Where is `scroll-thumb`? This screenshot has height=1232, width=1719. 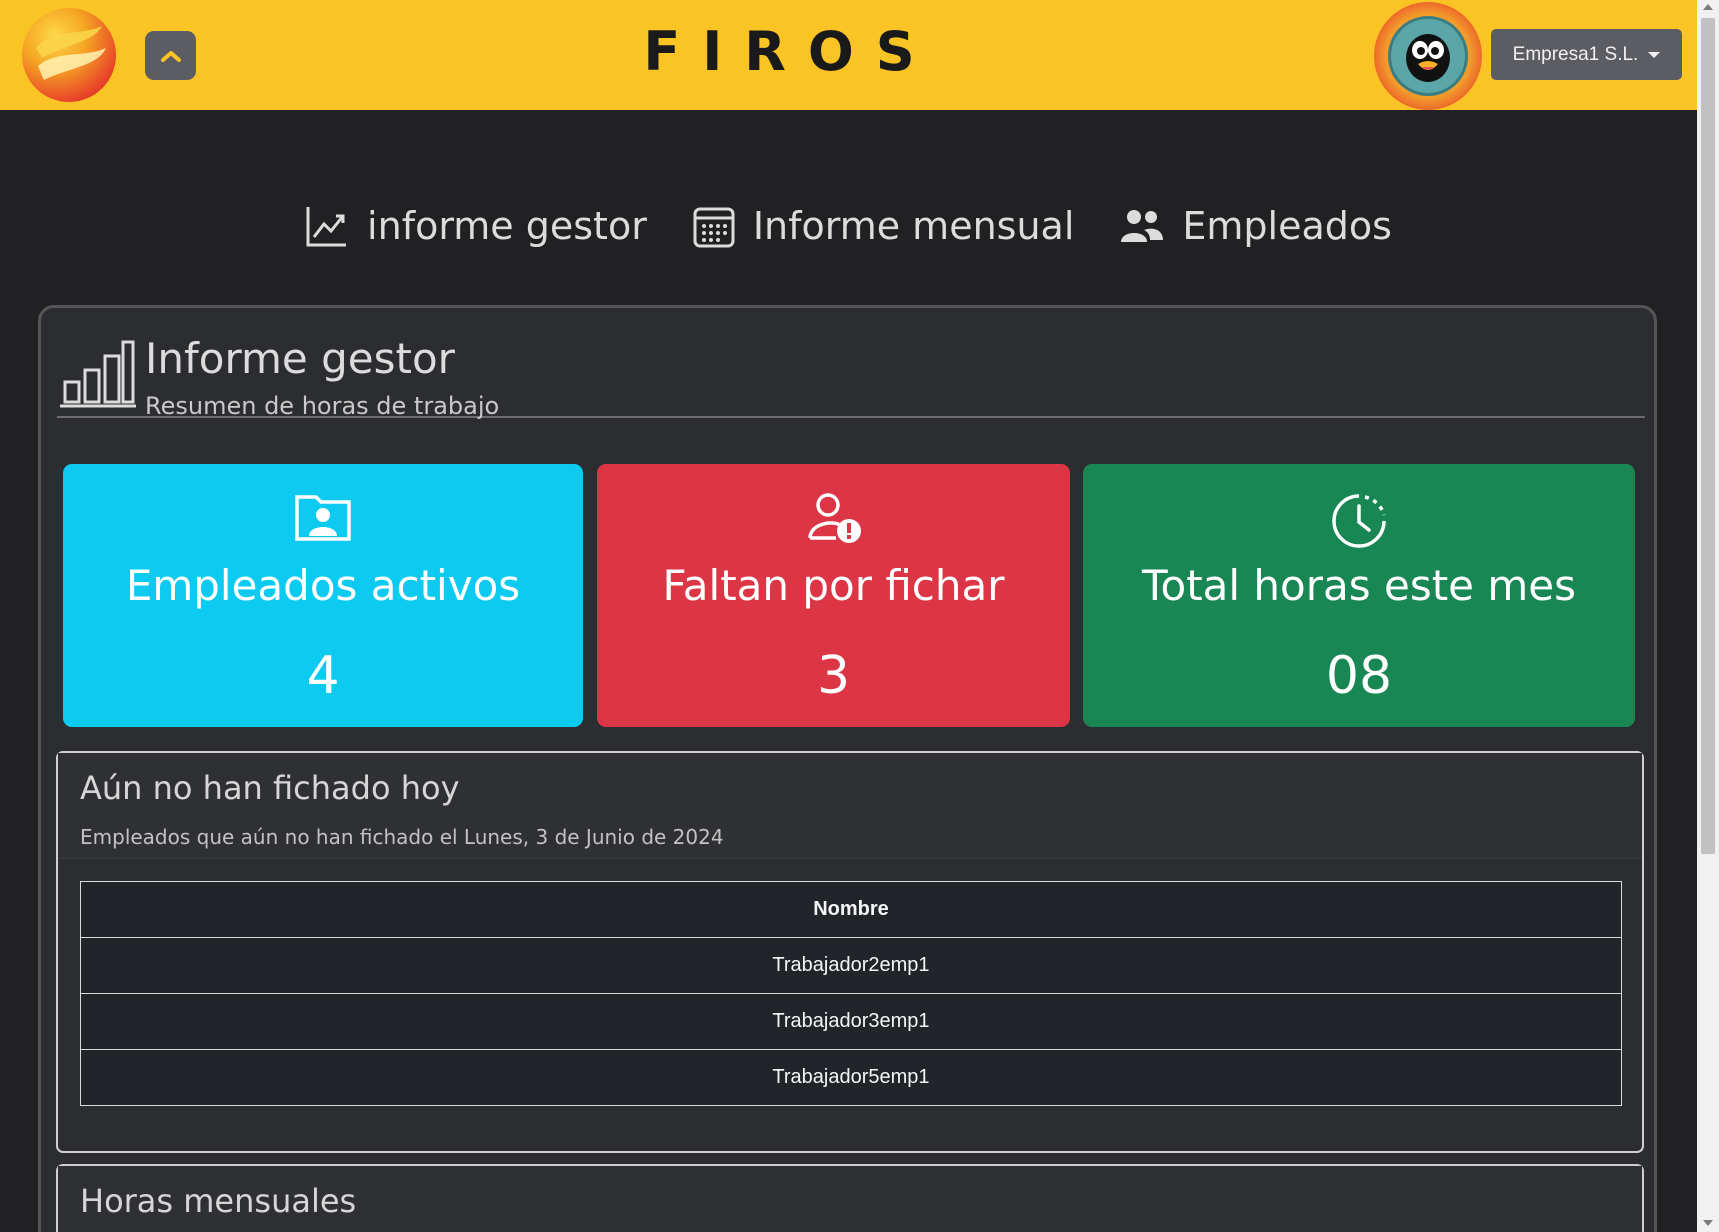 scroll-thumb is located at coordinates (1708, 436).